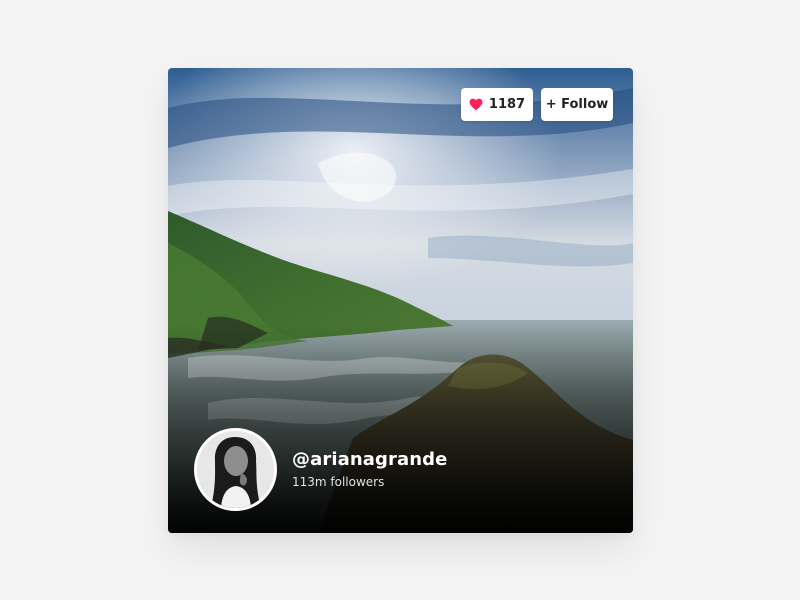 This screenshot has height=600, width=800. What do you see at coordinates (507, 104) in the screenshot?
I see `like-count: 1187` at bounding box center [507, 104].